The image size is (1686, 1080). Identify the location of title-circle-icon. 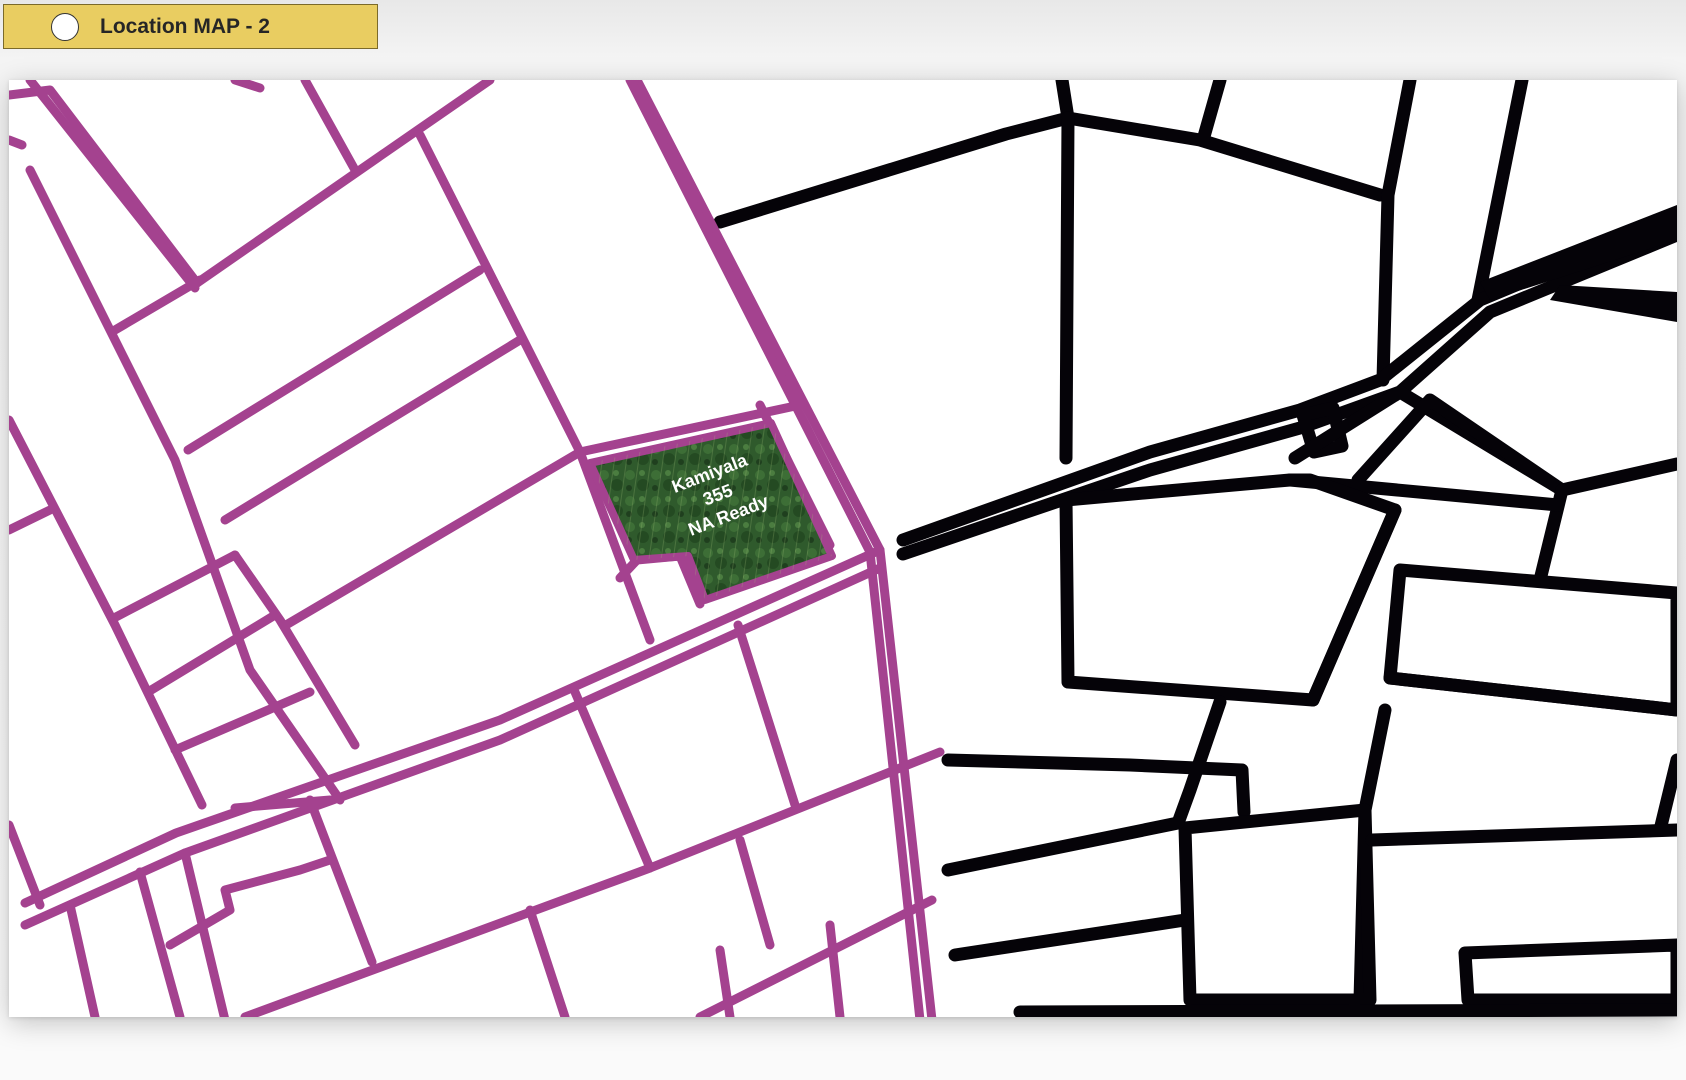
(65, 26).